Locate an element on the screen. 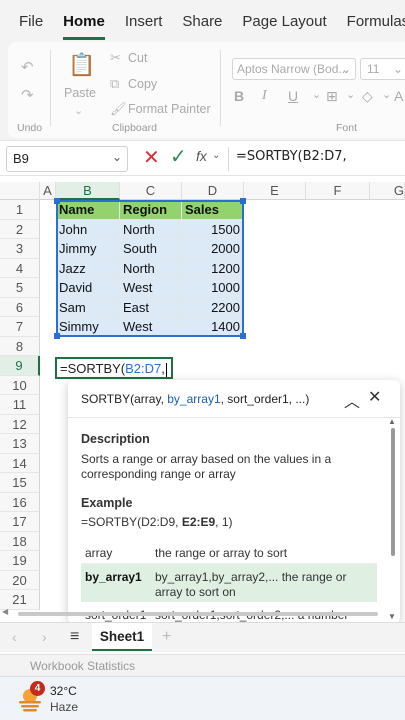 The image size is (405, 720). row-header: 10 is located at coordinates (20, 385).